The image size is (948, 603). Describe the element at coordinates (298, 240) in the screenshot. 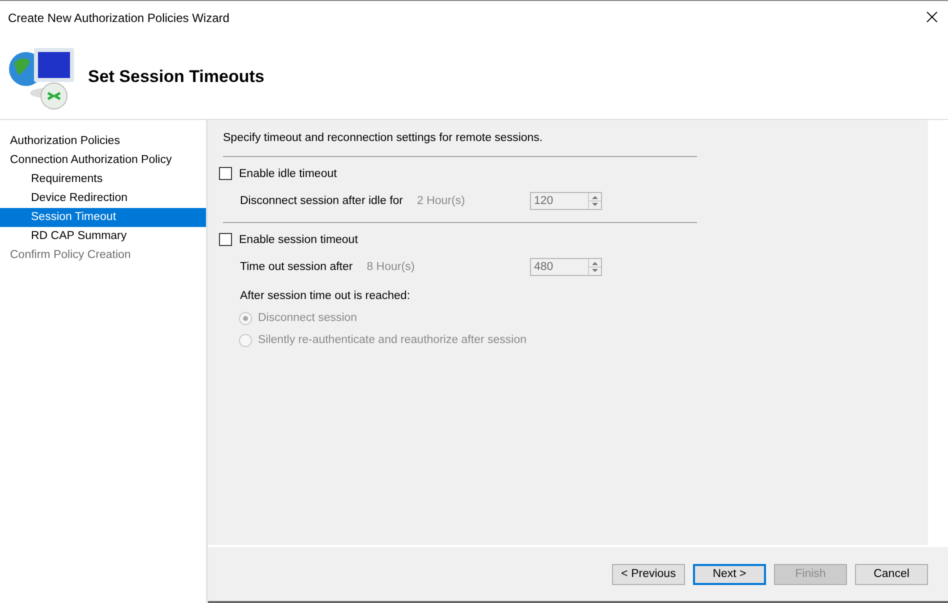

I see `checkbox-label: Enable session timeout` at that location.